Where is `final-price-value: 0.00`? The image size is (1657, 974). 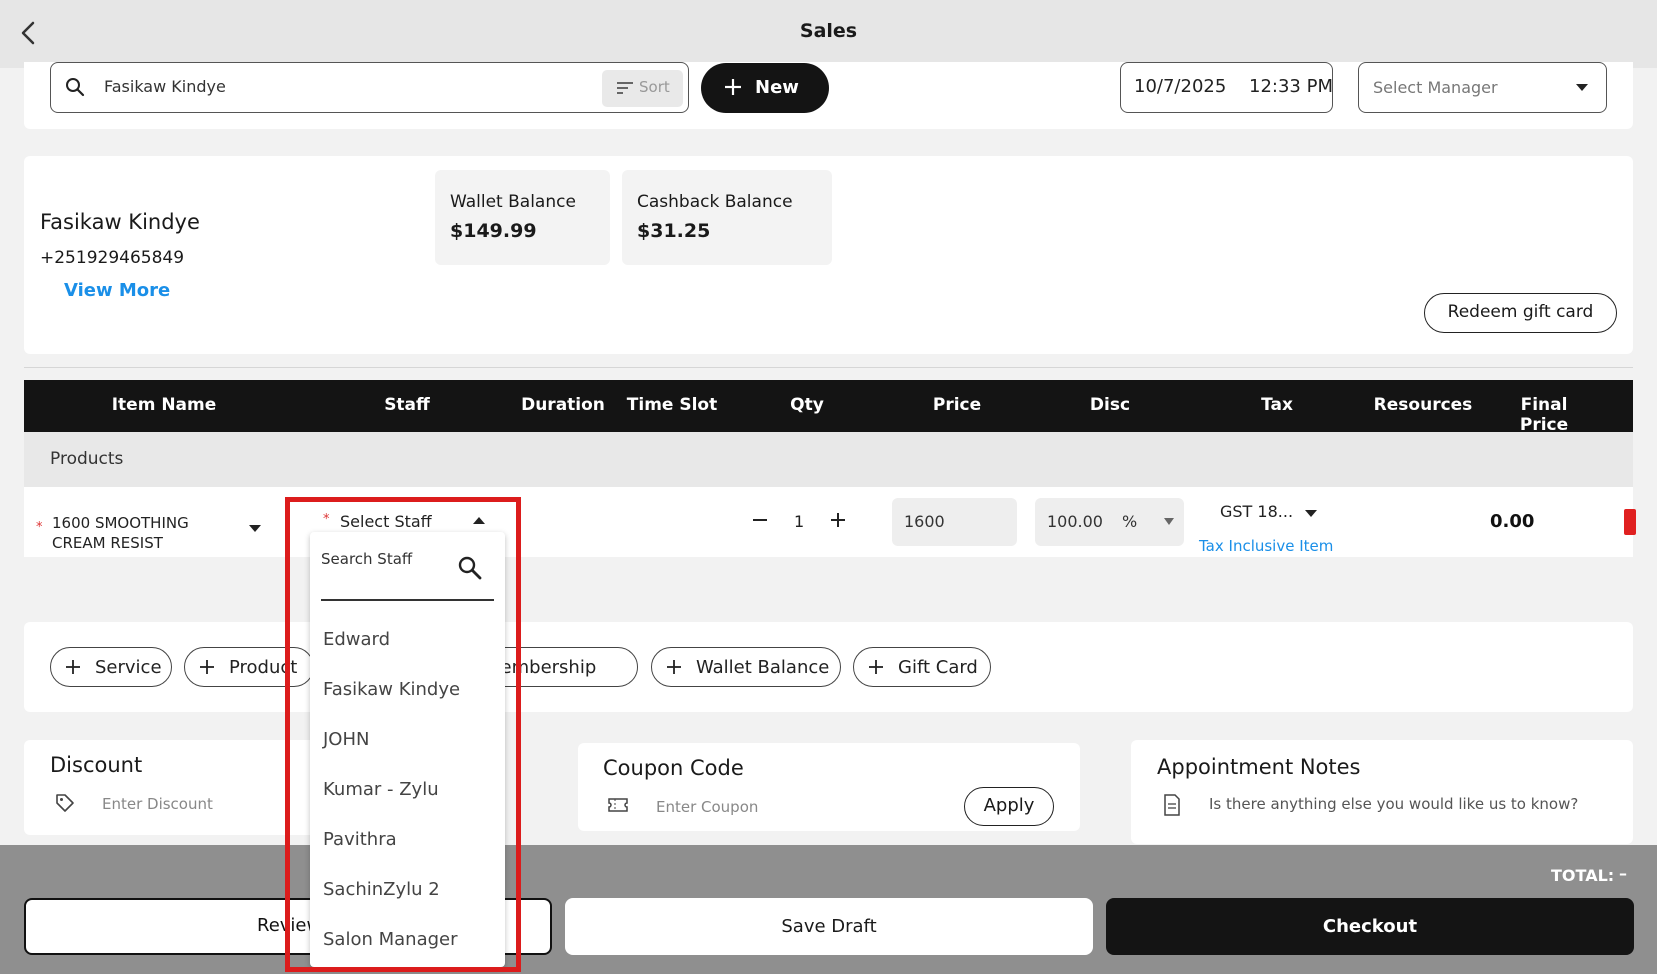 final-price-value: 0.00 is located at coordinates (1512, 521).